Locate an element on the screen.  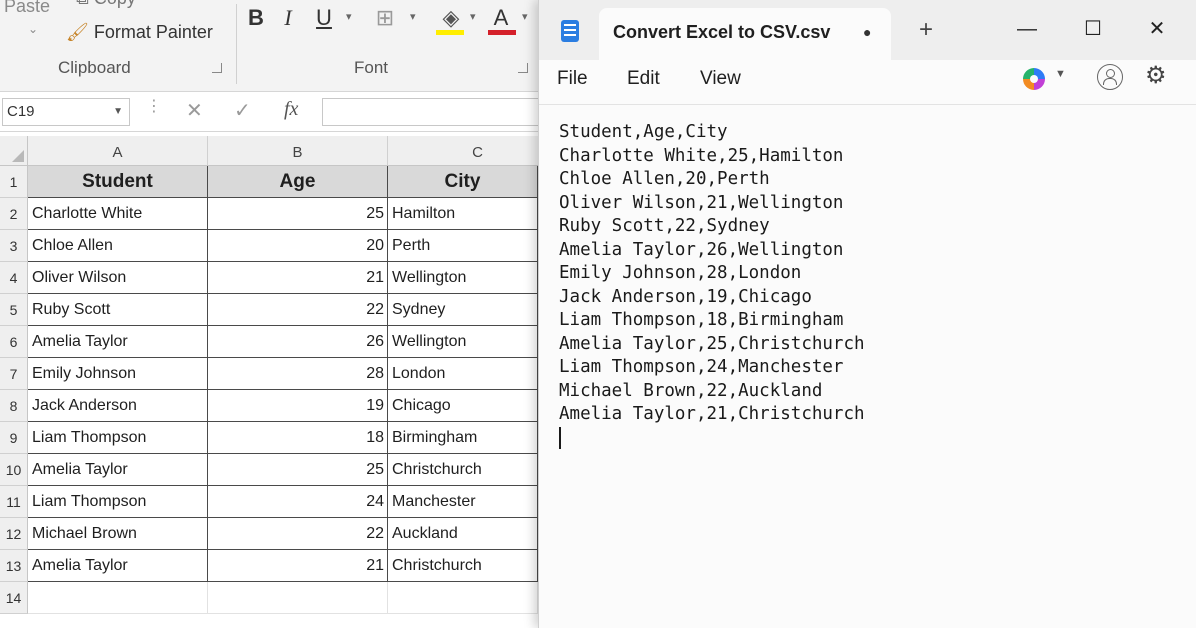
row-header: 13 is located at coordinates (14, 566).